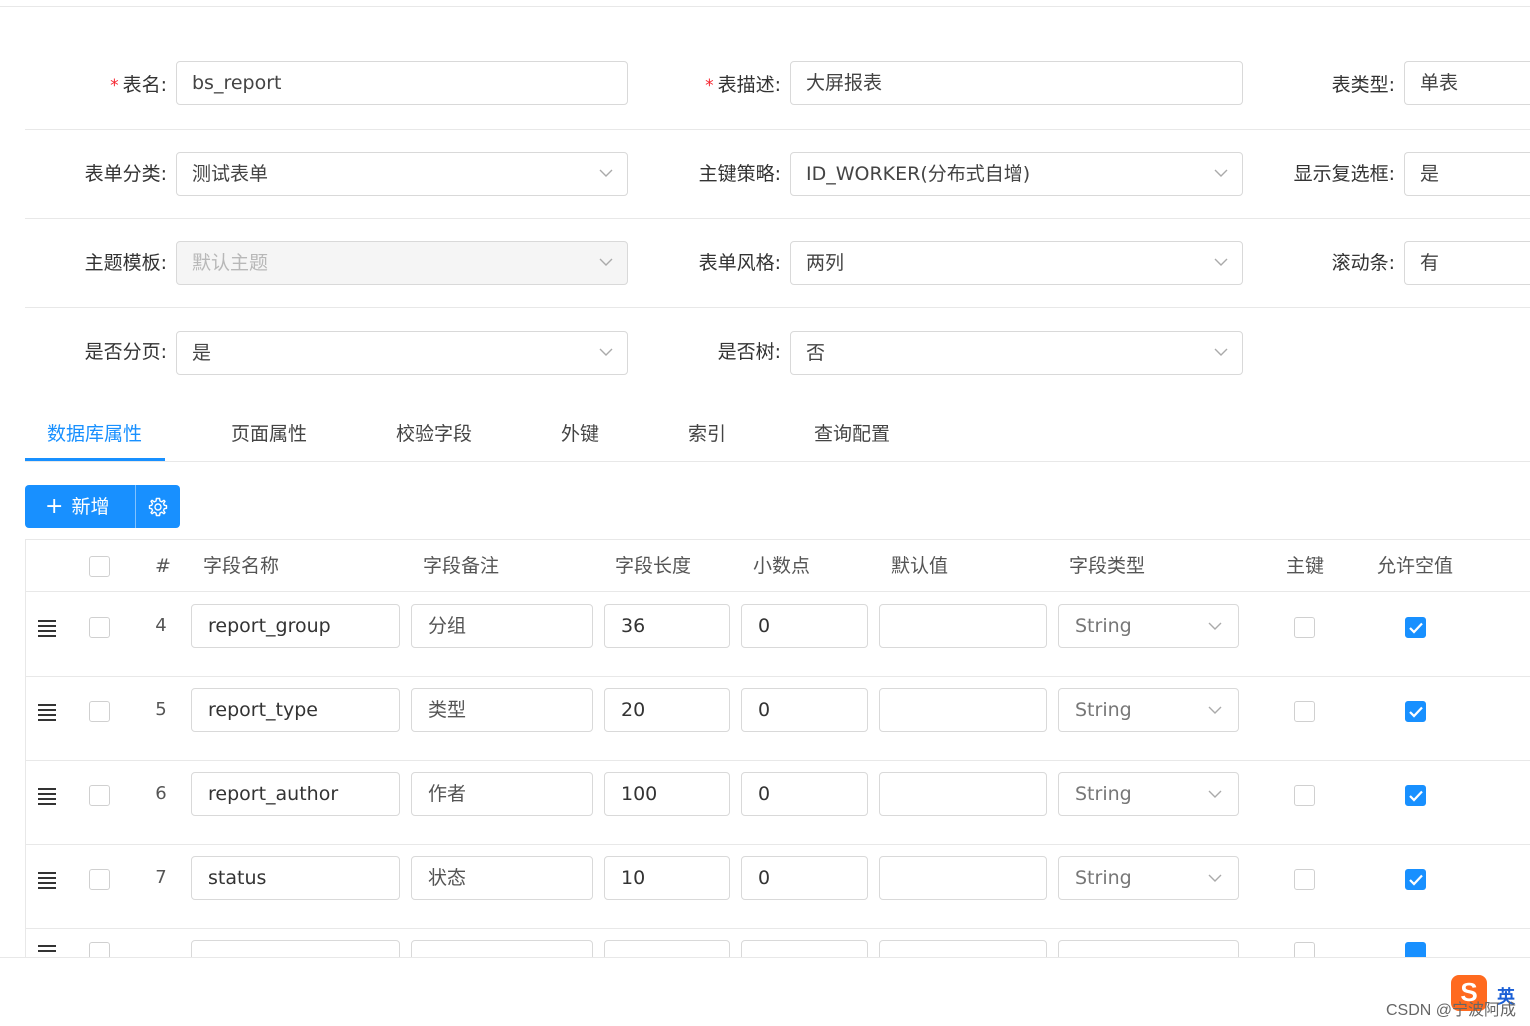  Describe the element at coordinates (667, 794) in the screenshot. I see `field-length-input: 100` at that location.